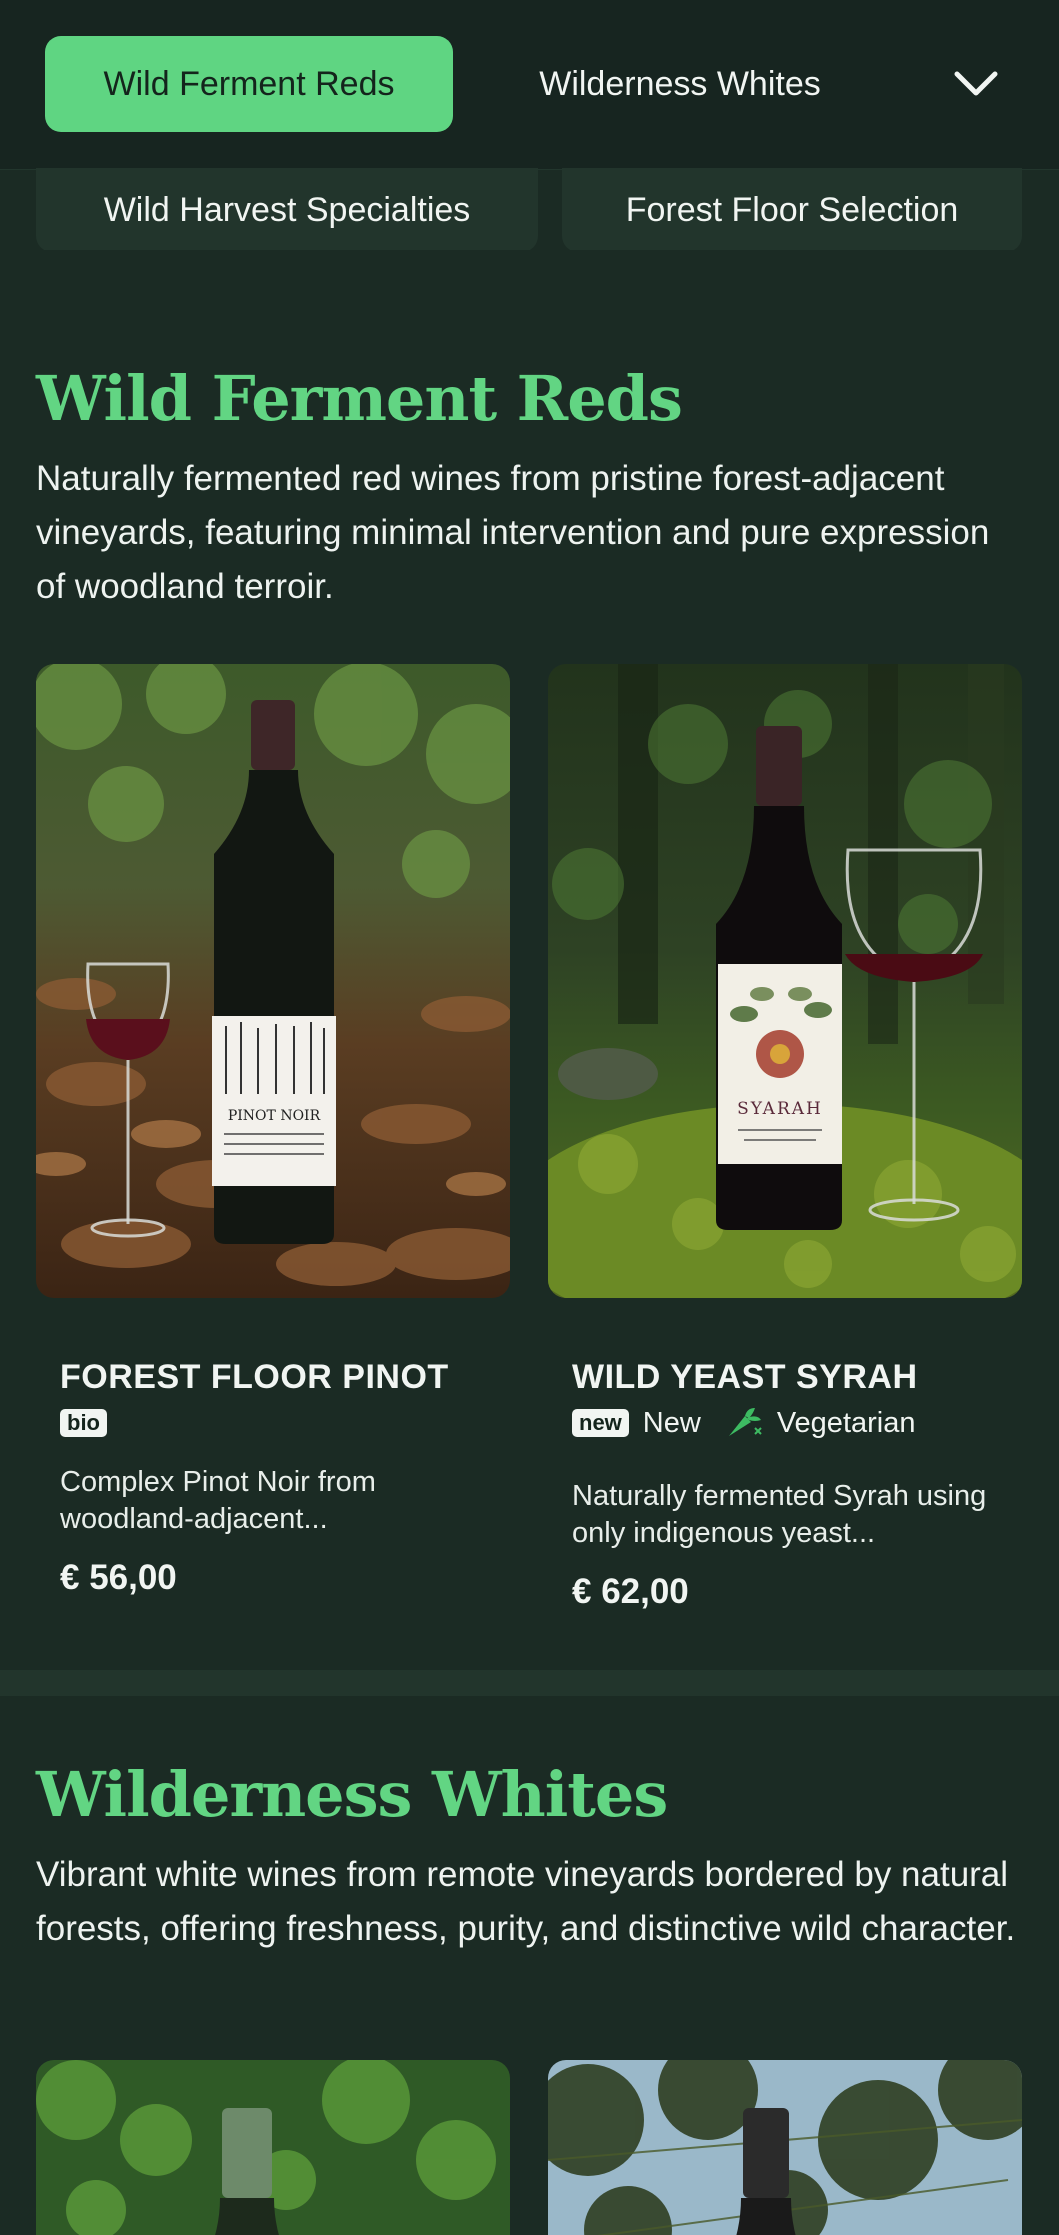 The image size is (1059, 2235). I want to click on chevron-down-icon, so click(976, 84).